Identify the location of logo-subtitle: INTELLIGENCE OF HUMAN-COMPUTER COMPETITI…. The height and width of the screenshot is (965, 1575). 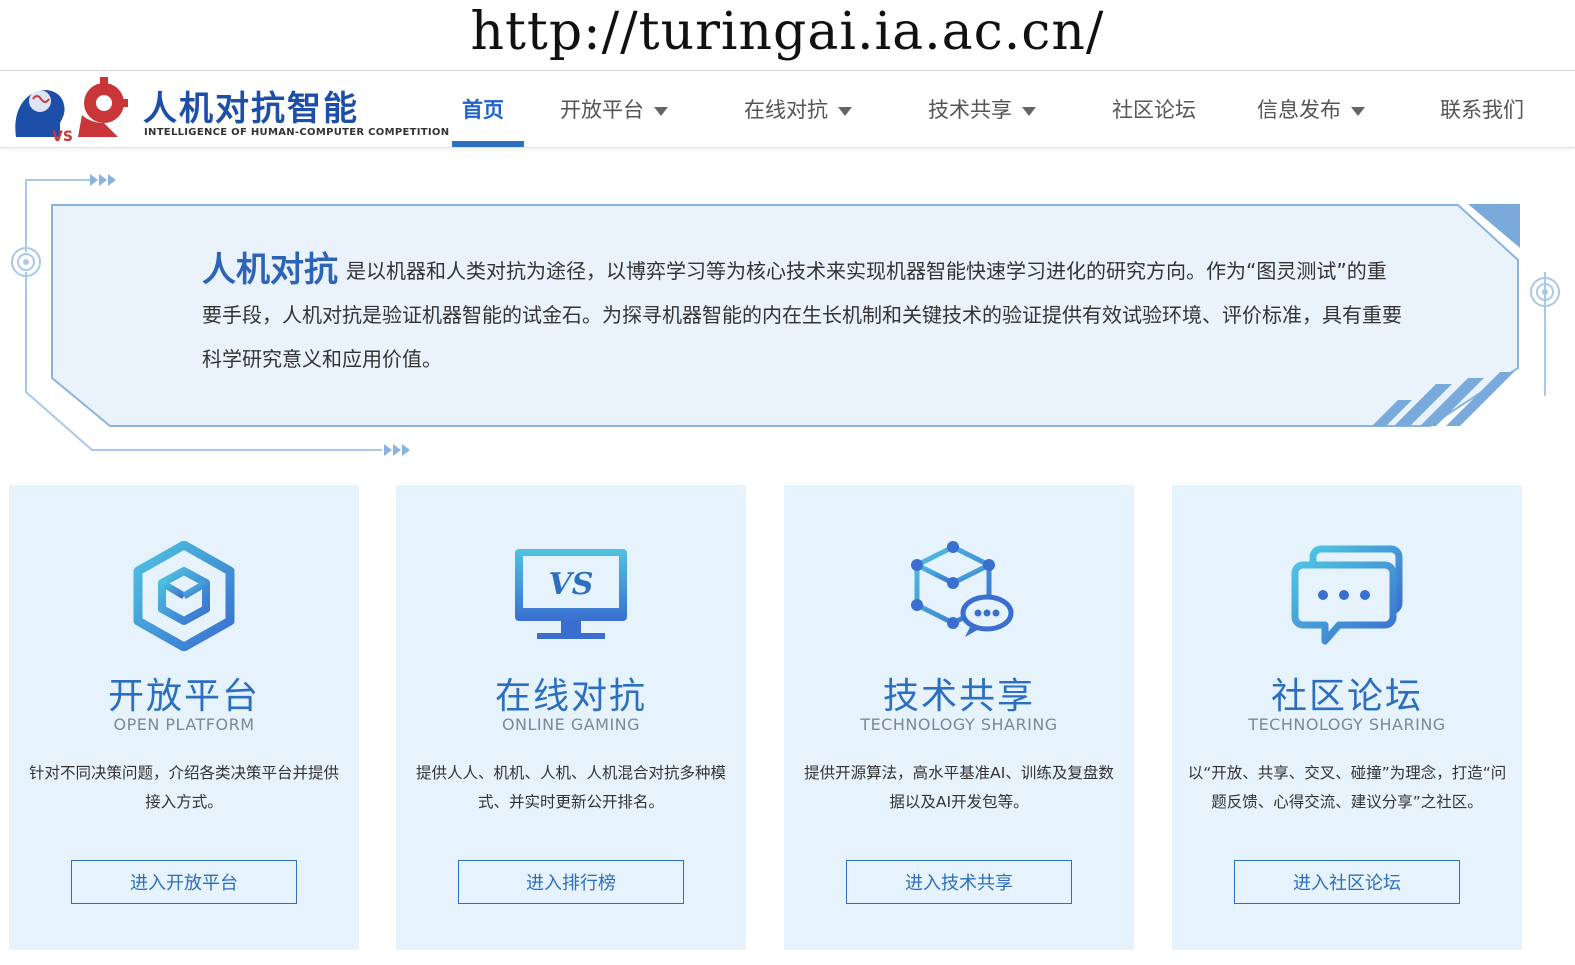
(297, 132).